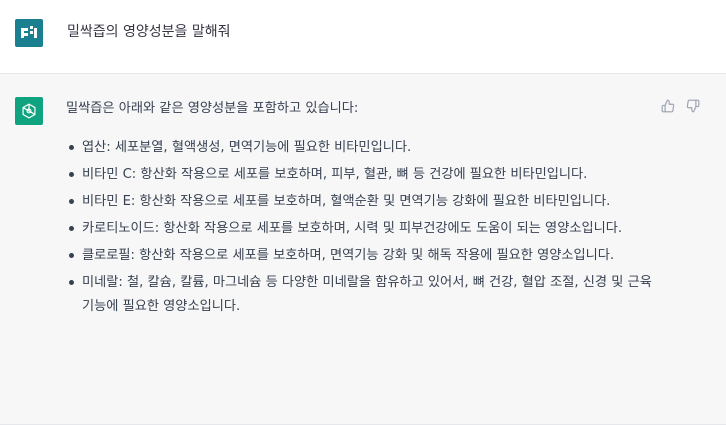  Describe the element at coordinates (149, 32) in the screenshot. I see `user-message-text: 밀싹즙의 영양성분을 말해줘` at that location.